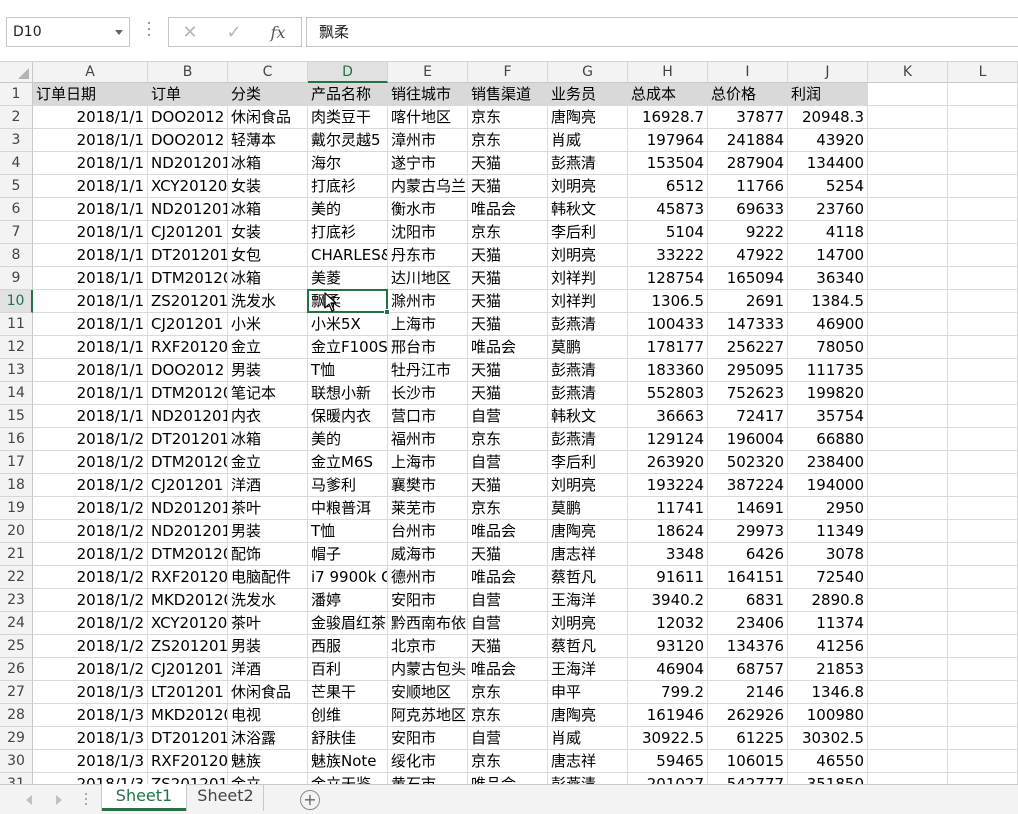  What do you see at coordinates (828, 508) in the screenshot?
I see `cell-j19: 2950` at bounding box center [828, 508].